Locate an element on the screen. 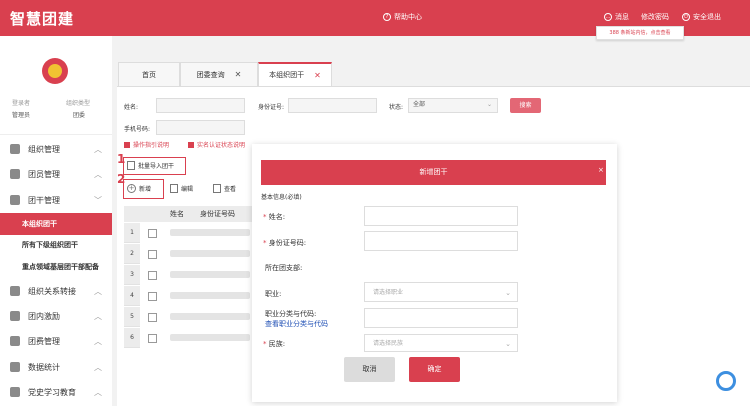 The width and height of the screenshot is (750, 406). sidebar-item-label: 数据统计 is located at coordinates (44, 367).